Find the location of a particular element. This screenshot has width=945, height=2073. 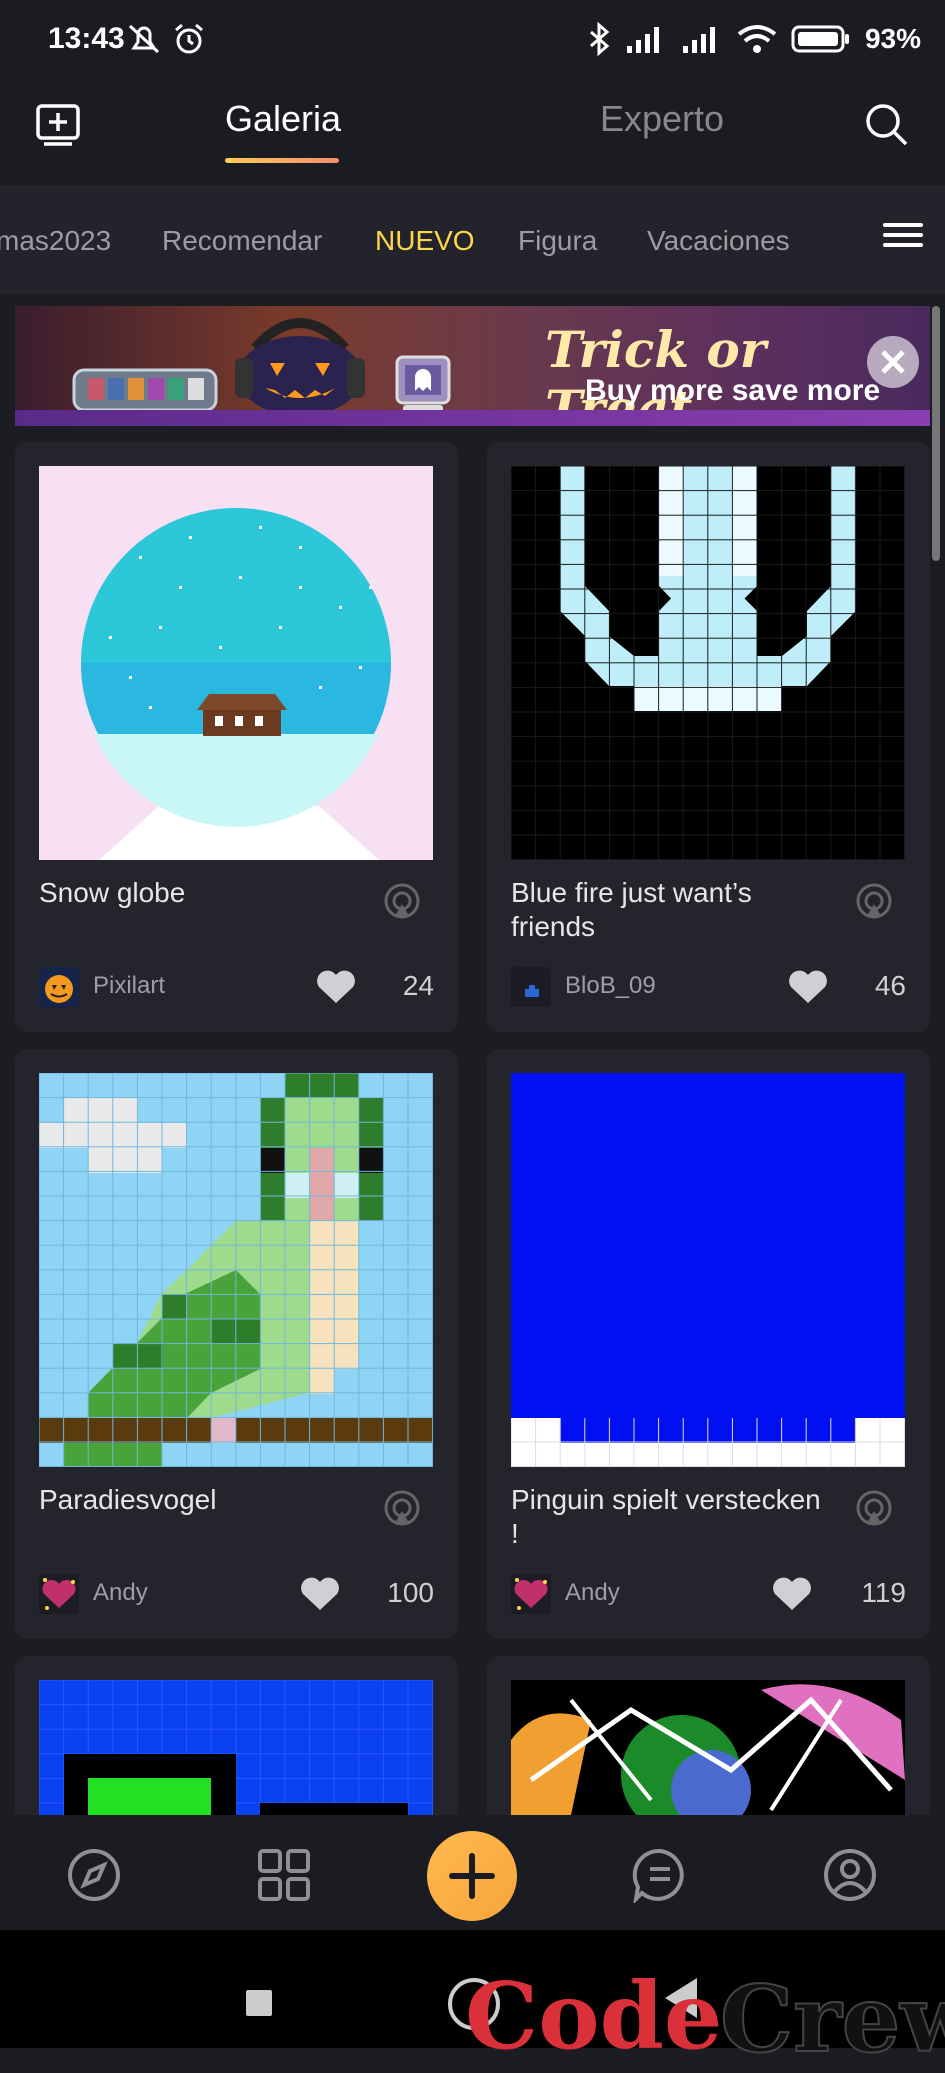

card-title: Snow globe is located at coordinates (112, 892).